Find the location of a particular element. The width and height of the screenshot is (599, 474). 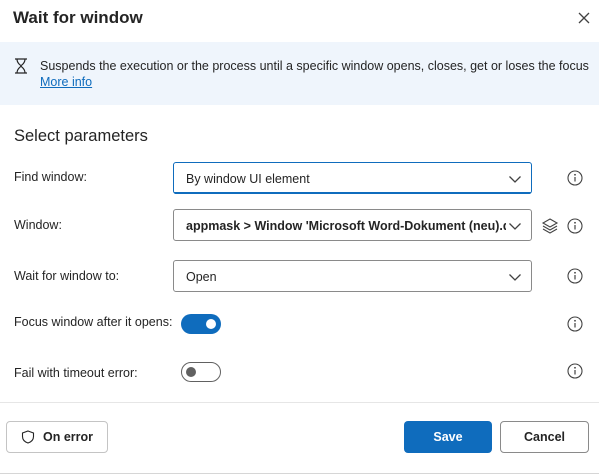

fail-timeout-info-icon is located at coordinates (575, 371).